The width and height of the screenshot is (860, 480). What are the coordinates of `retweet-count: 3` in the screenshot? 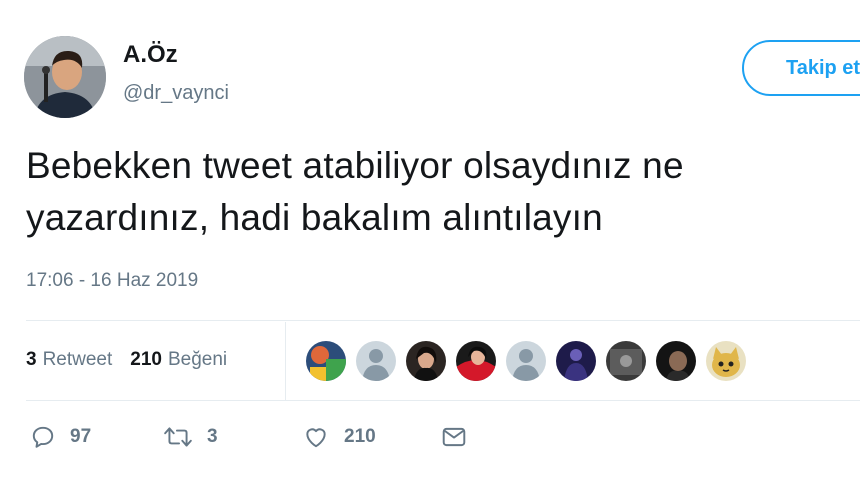 It's located at (212, 436).